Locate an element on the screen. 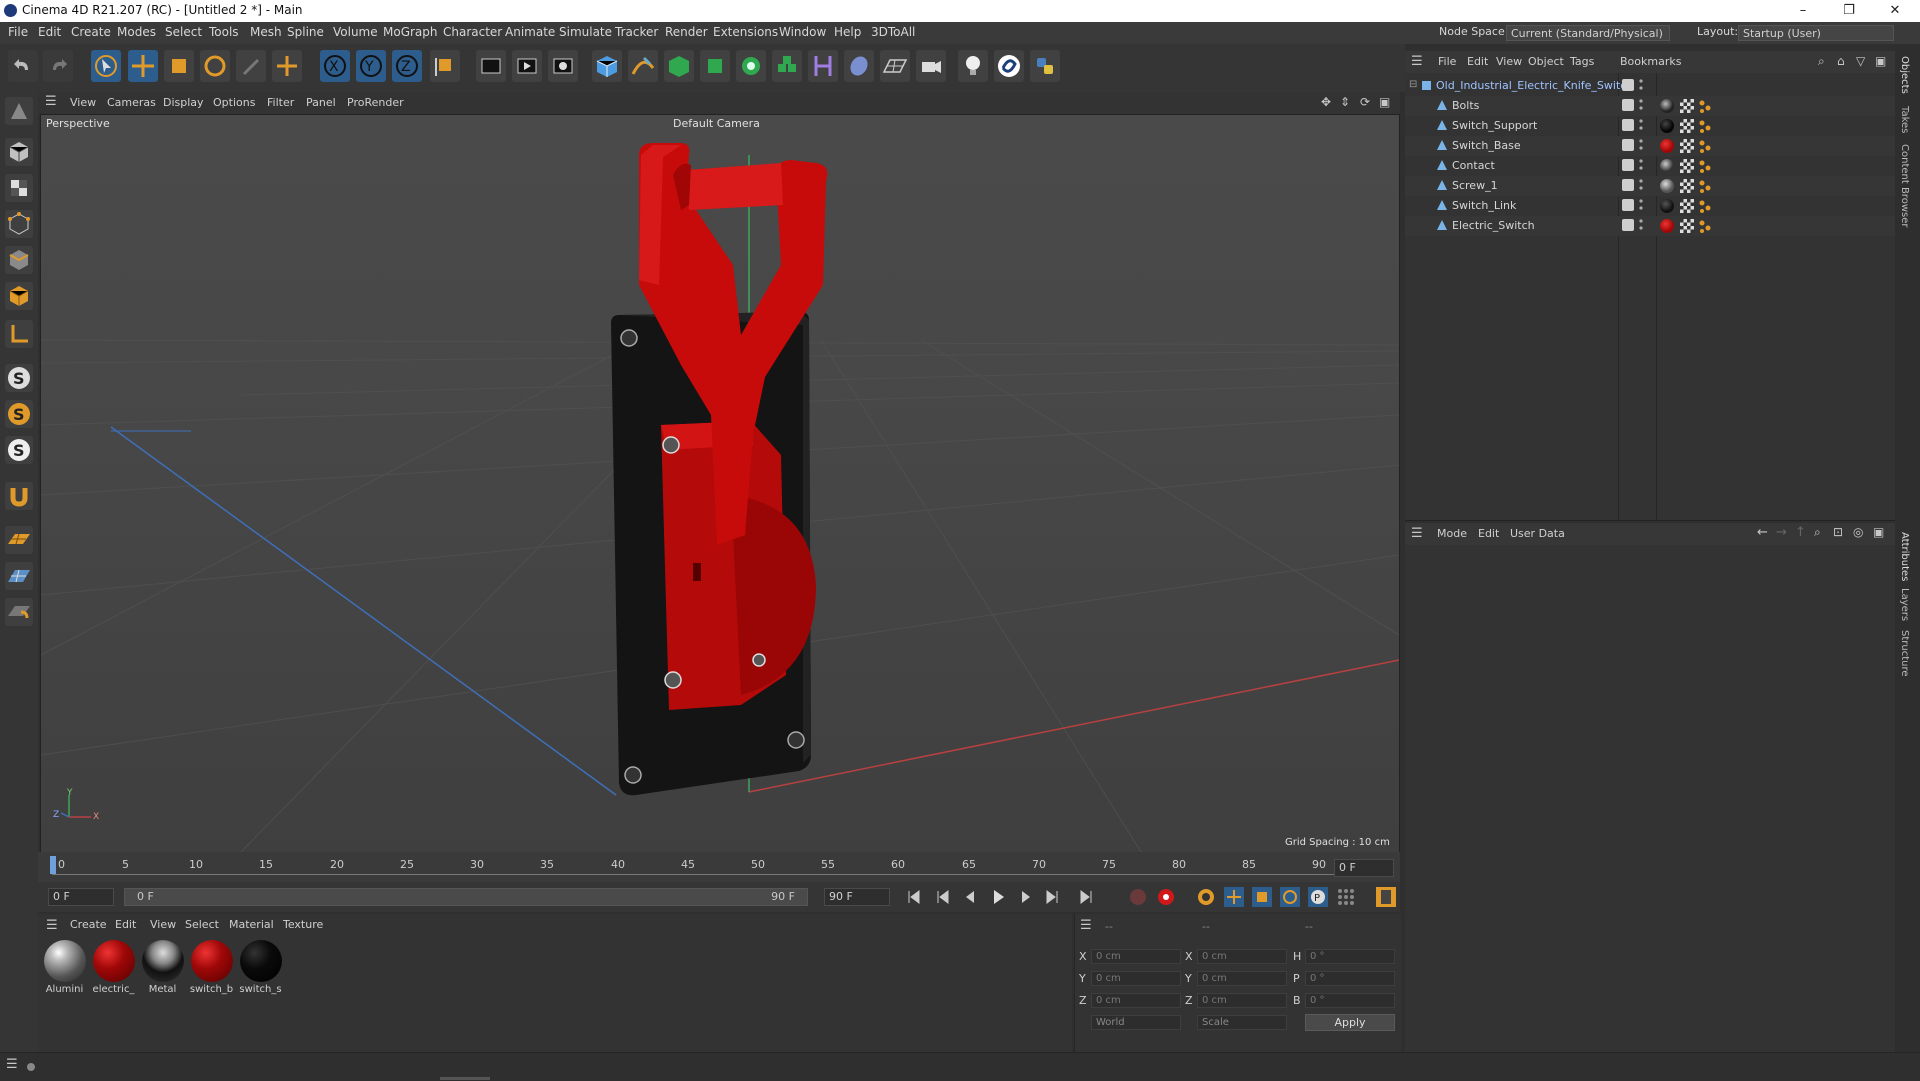 The image size is (1920, 1081). object-row-root: ⊟ Old_Industrial_Electric_Knife_Switch is located at coordinates (1650, 86).